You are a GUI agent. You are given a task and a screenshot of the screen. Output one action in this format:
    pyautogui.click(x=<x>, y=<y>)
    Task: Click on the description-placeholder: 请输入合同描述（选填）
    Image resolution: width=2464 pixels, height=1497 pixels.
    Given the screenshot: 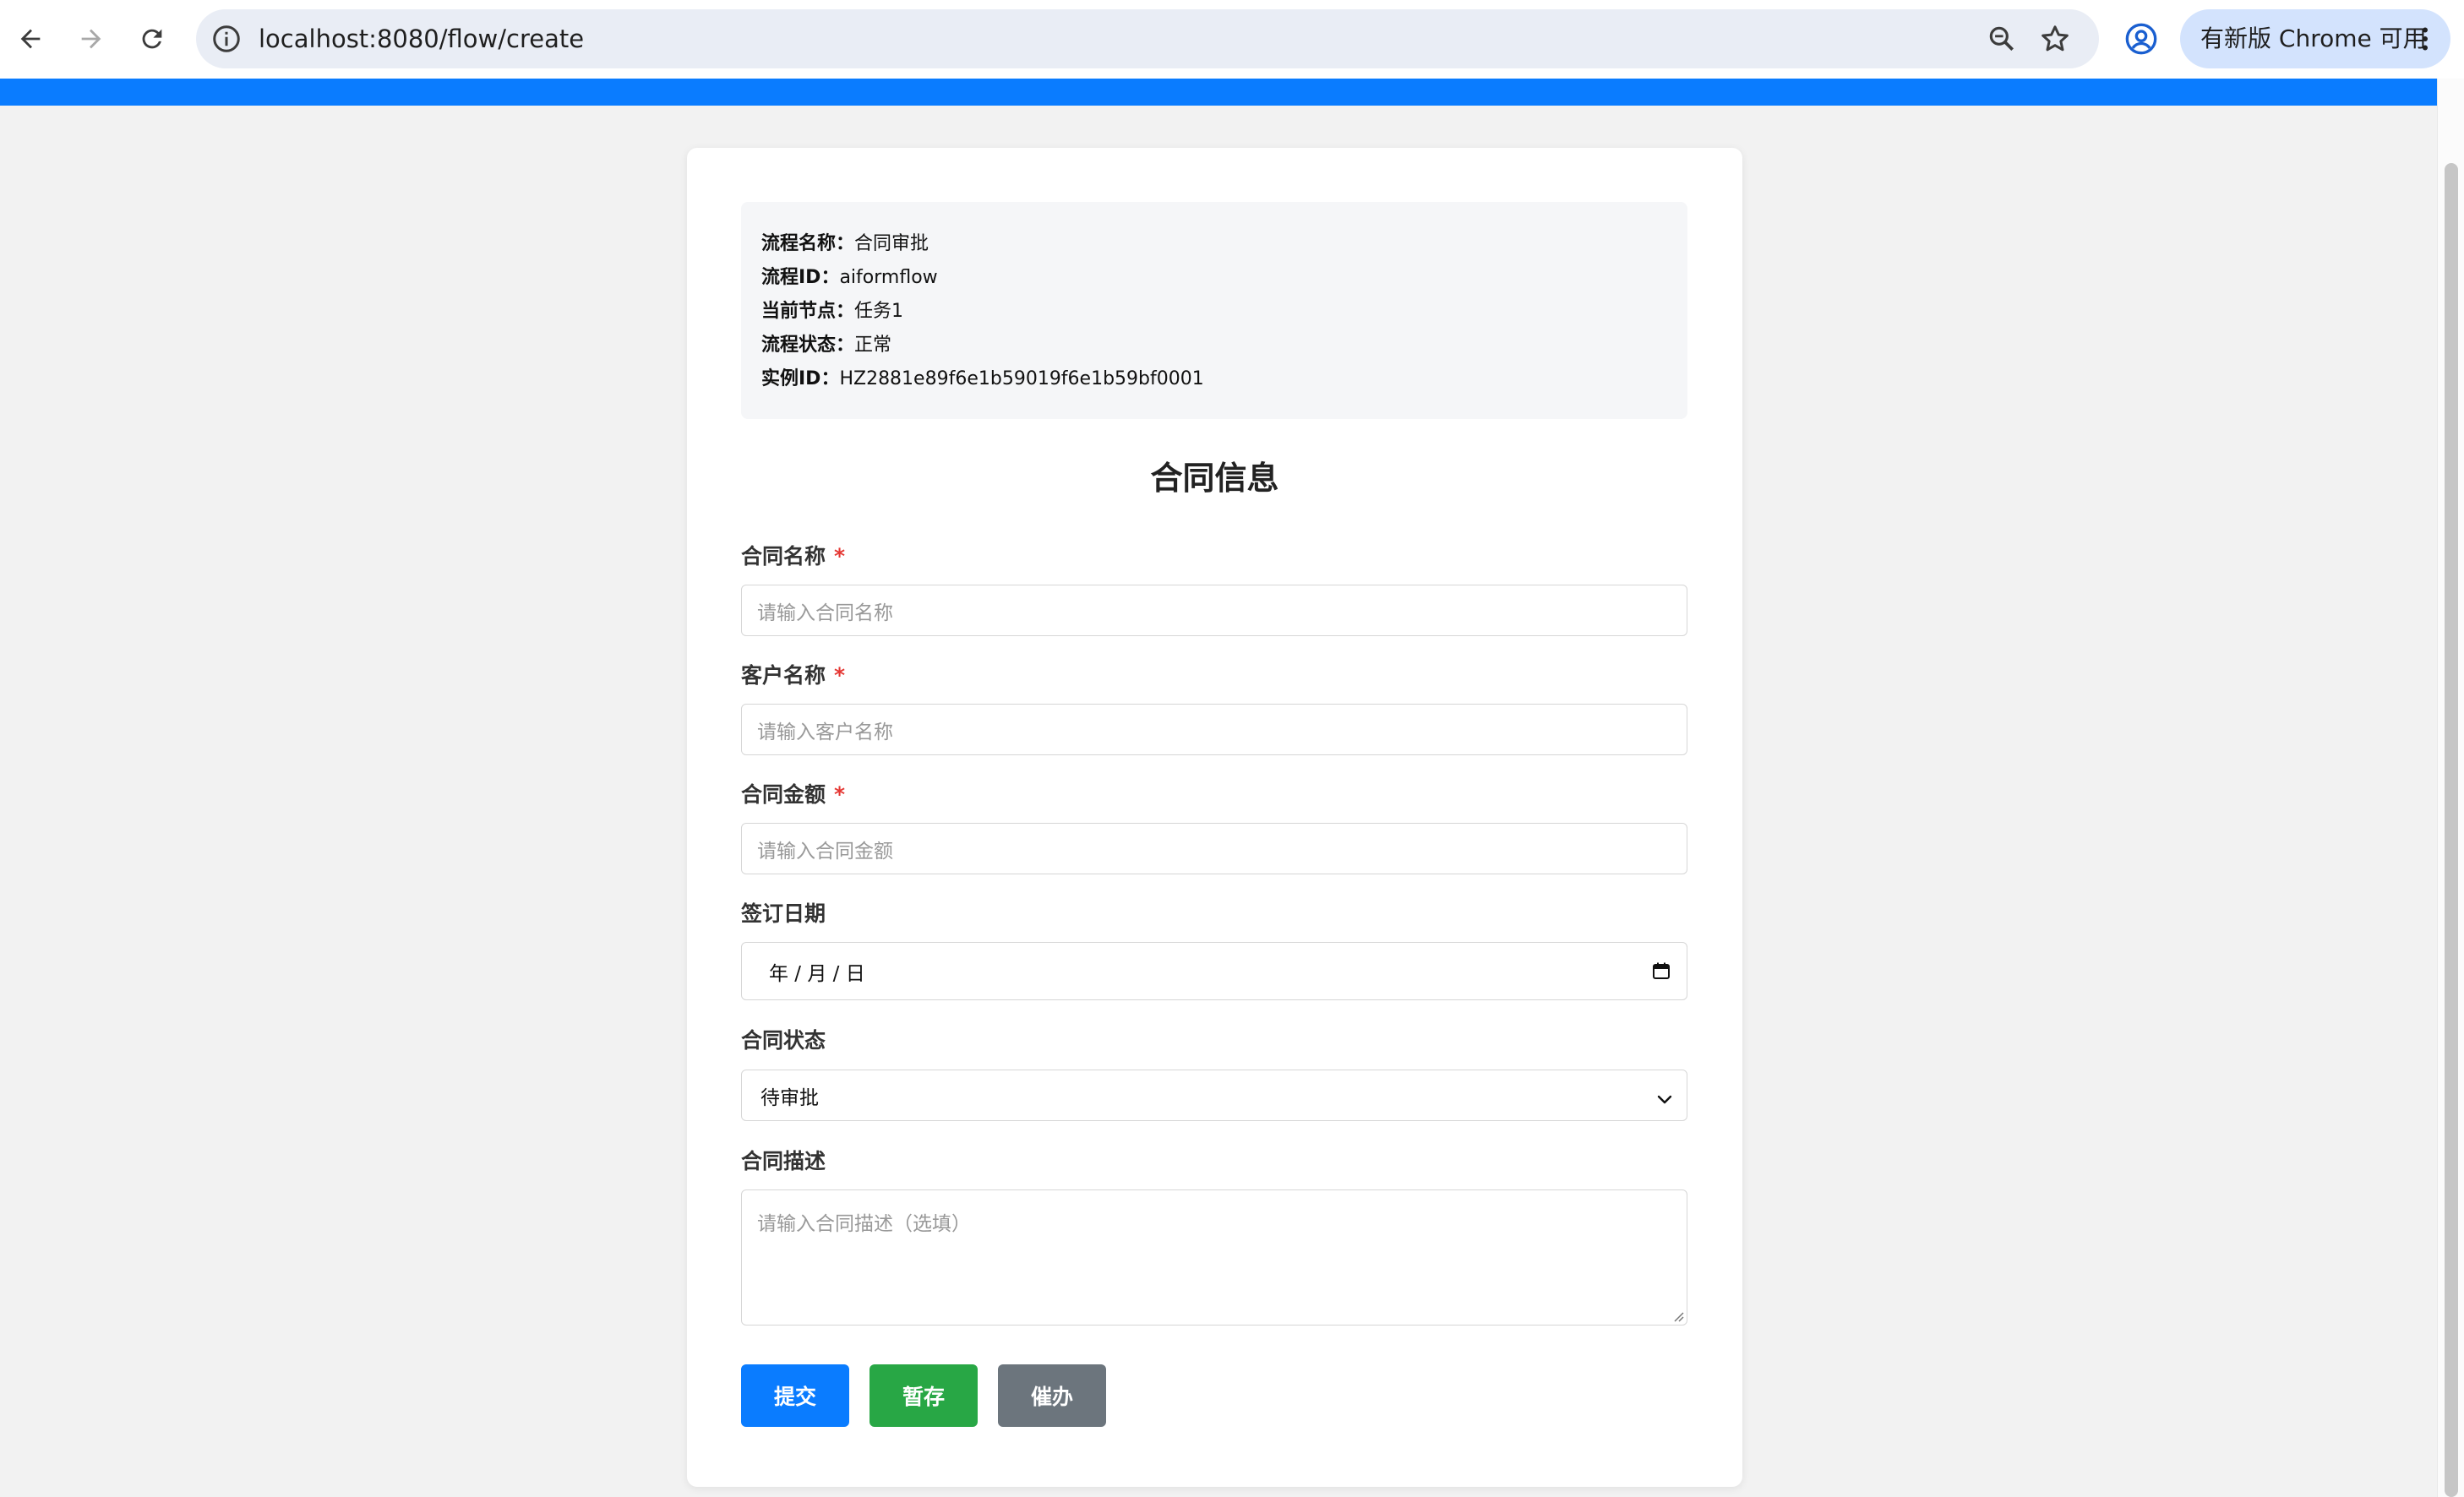 What is the action you would take?
    pyautogui.click(x=864, y=1224)
    